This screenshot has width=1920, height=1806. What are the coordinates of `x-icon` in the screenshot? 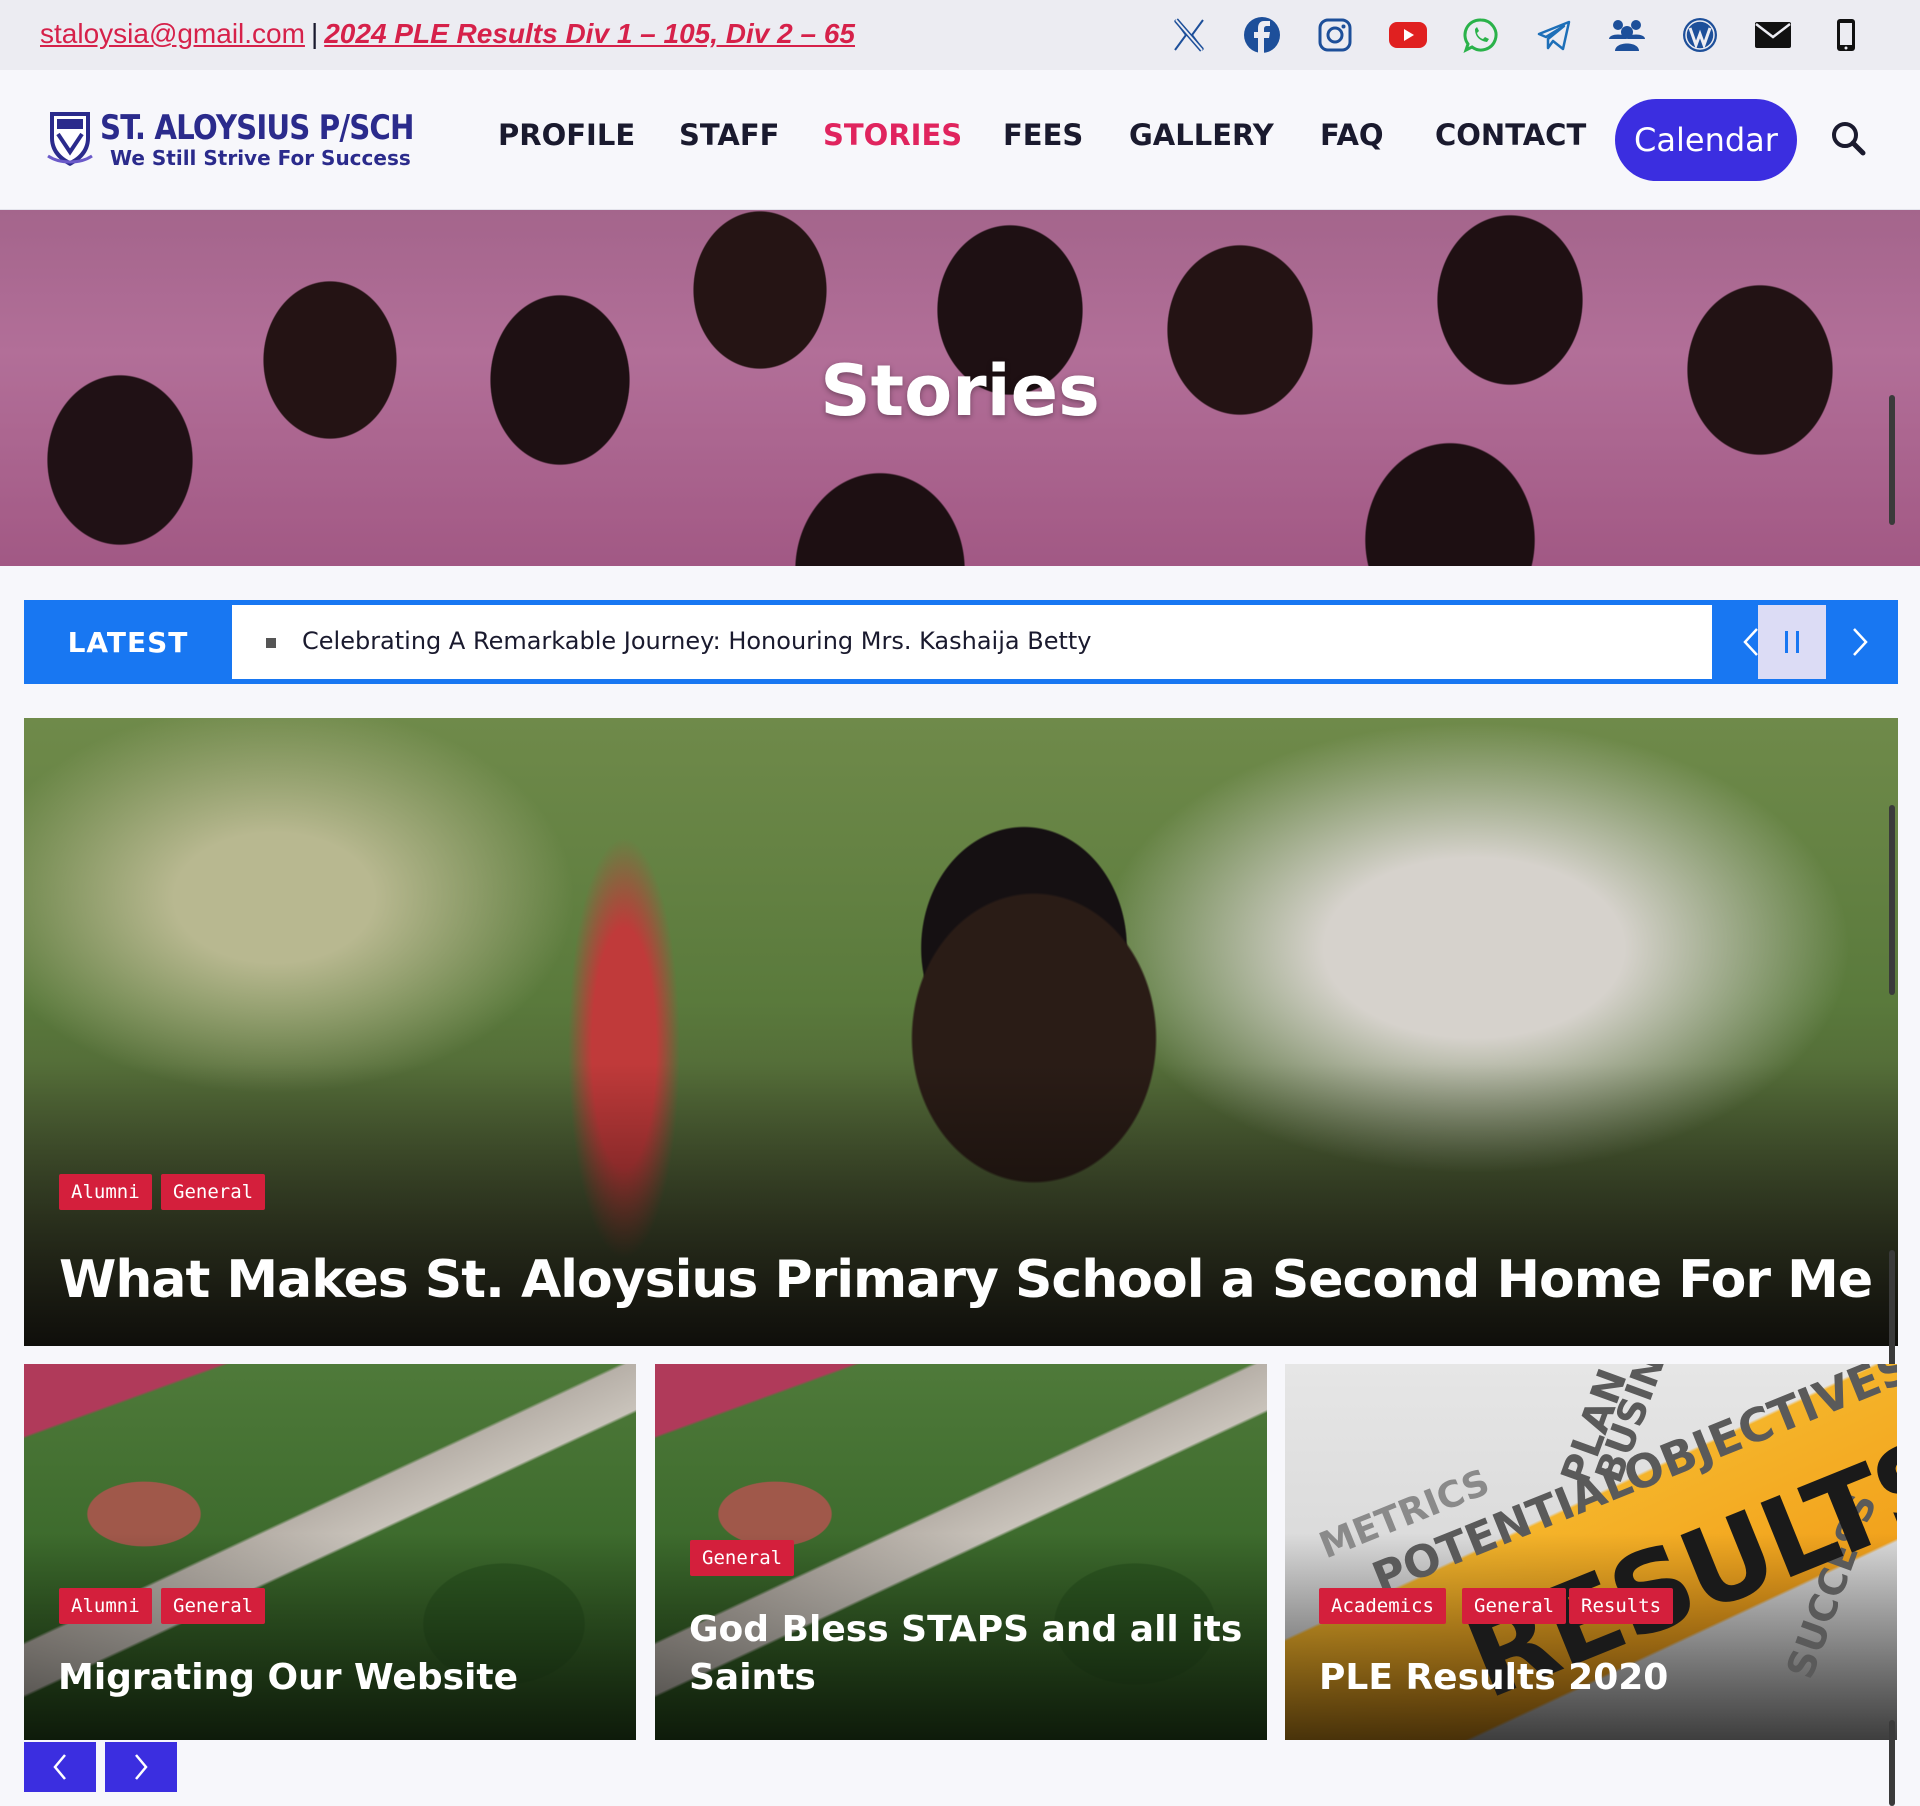 It's located at (1189, 35).